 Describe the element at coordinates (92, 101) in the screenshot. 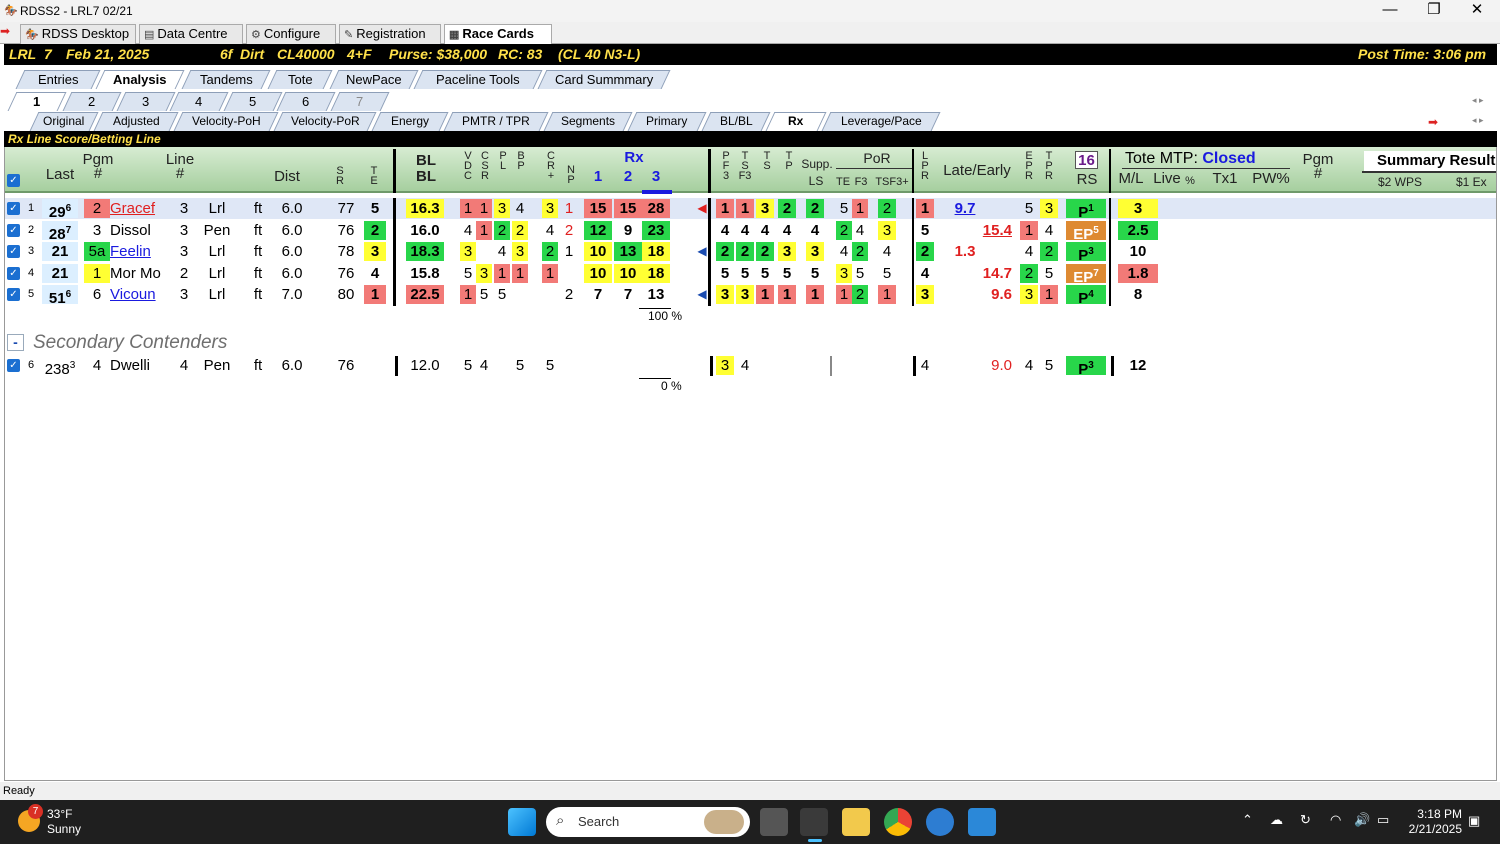

I see `tab-race-2: 2` at that location.